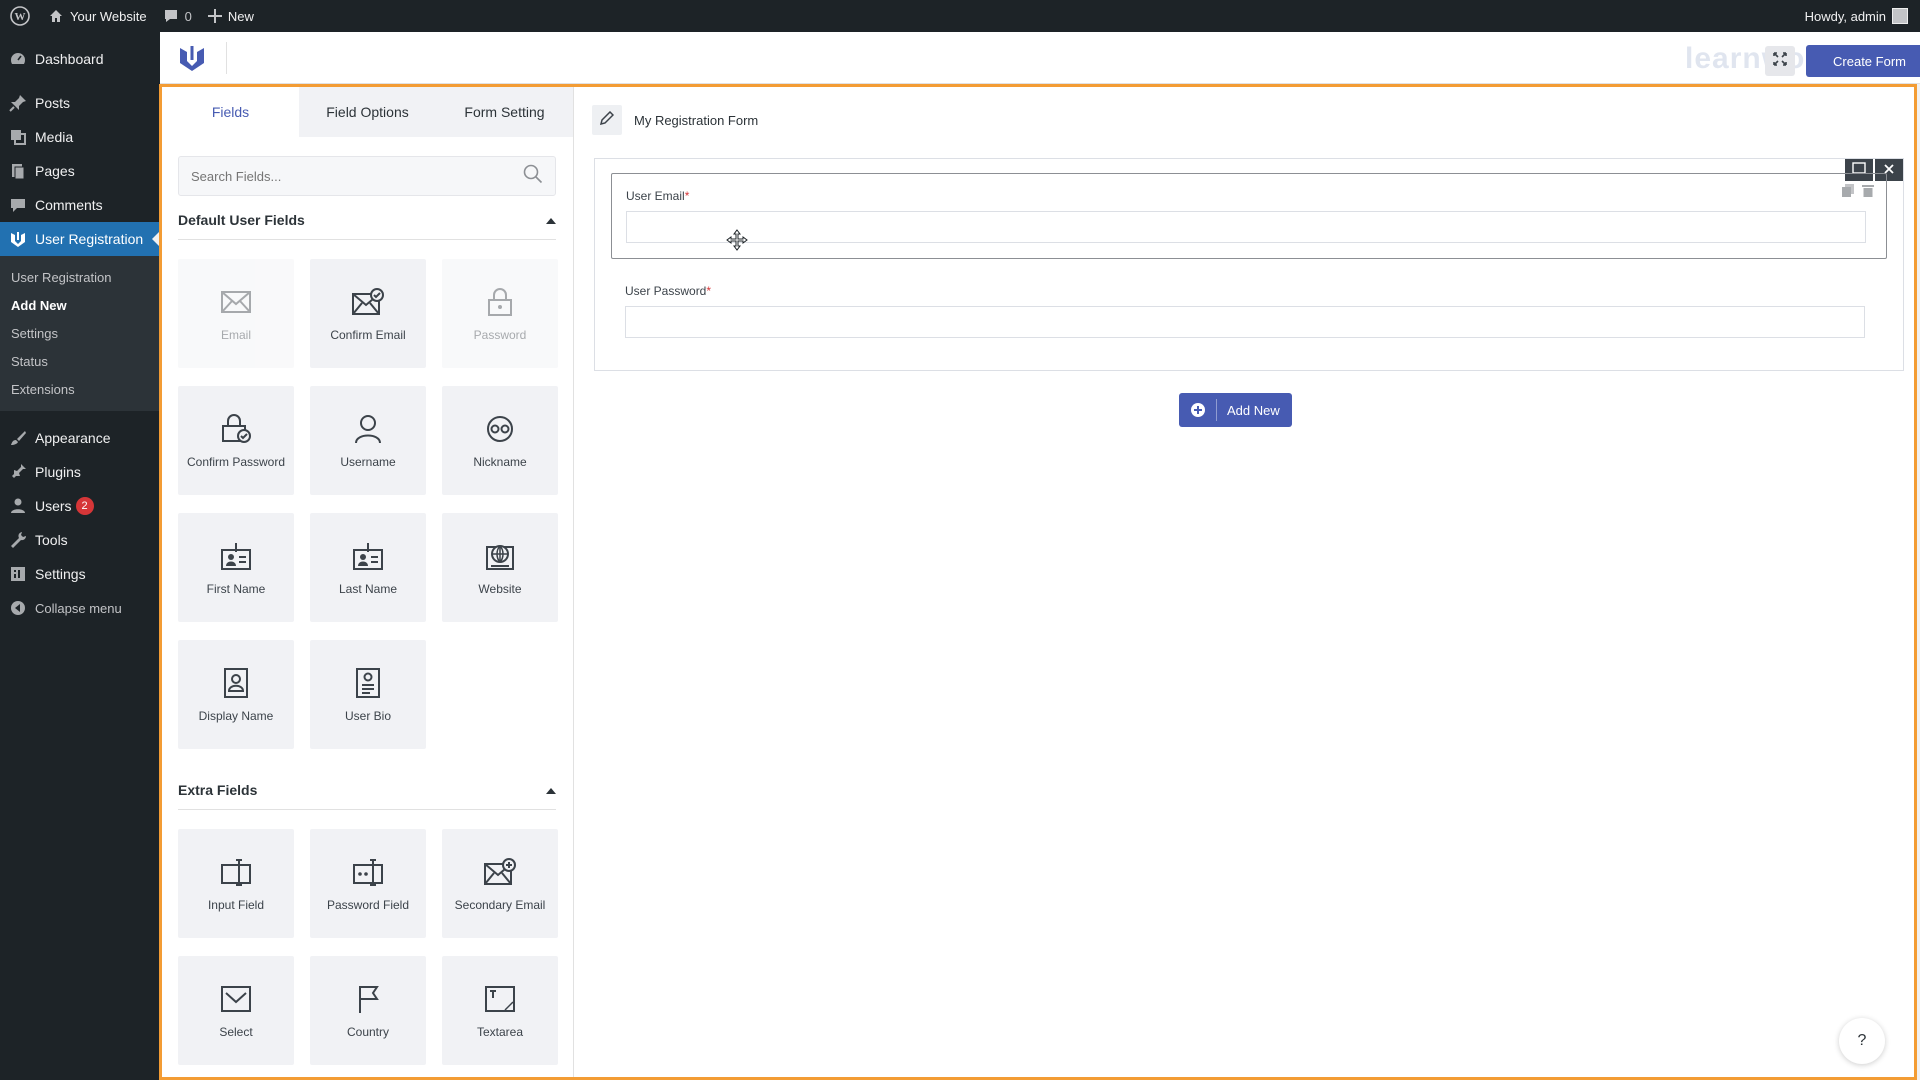 This screenshot has height=1080, width=1920. I want to click on field-tile-label: Select, so click(236, 1031).